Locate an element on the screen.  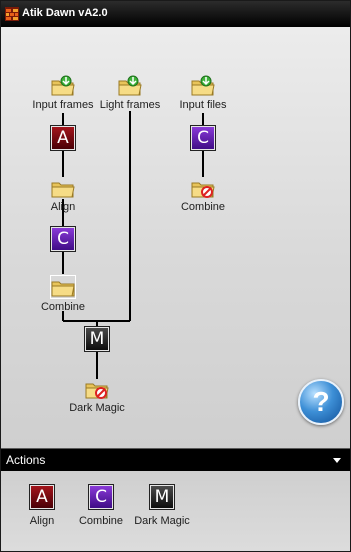
palette-item-label: Combine is located at coordinates (101, 521).